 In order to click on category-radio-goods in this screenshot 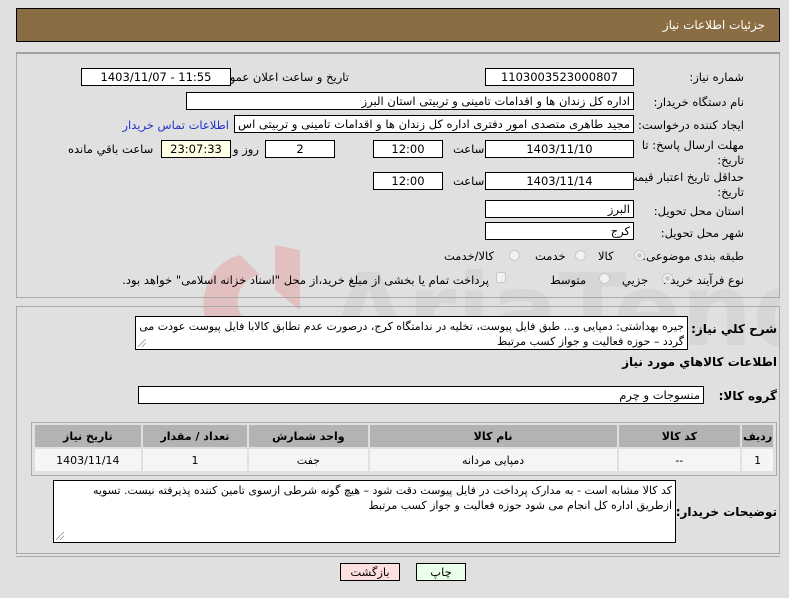, I will do `click(639, 255)`.